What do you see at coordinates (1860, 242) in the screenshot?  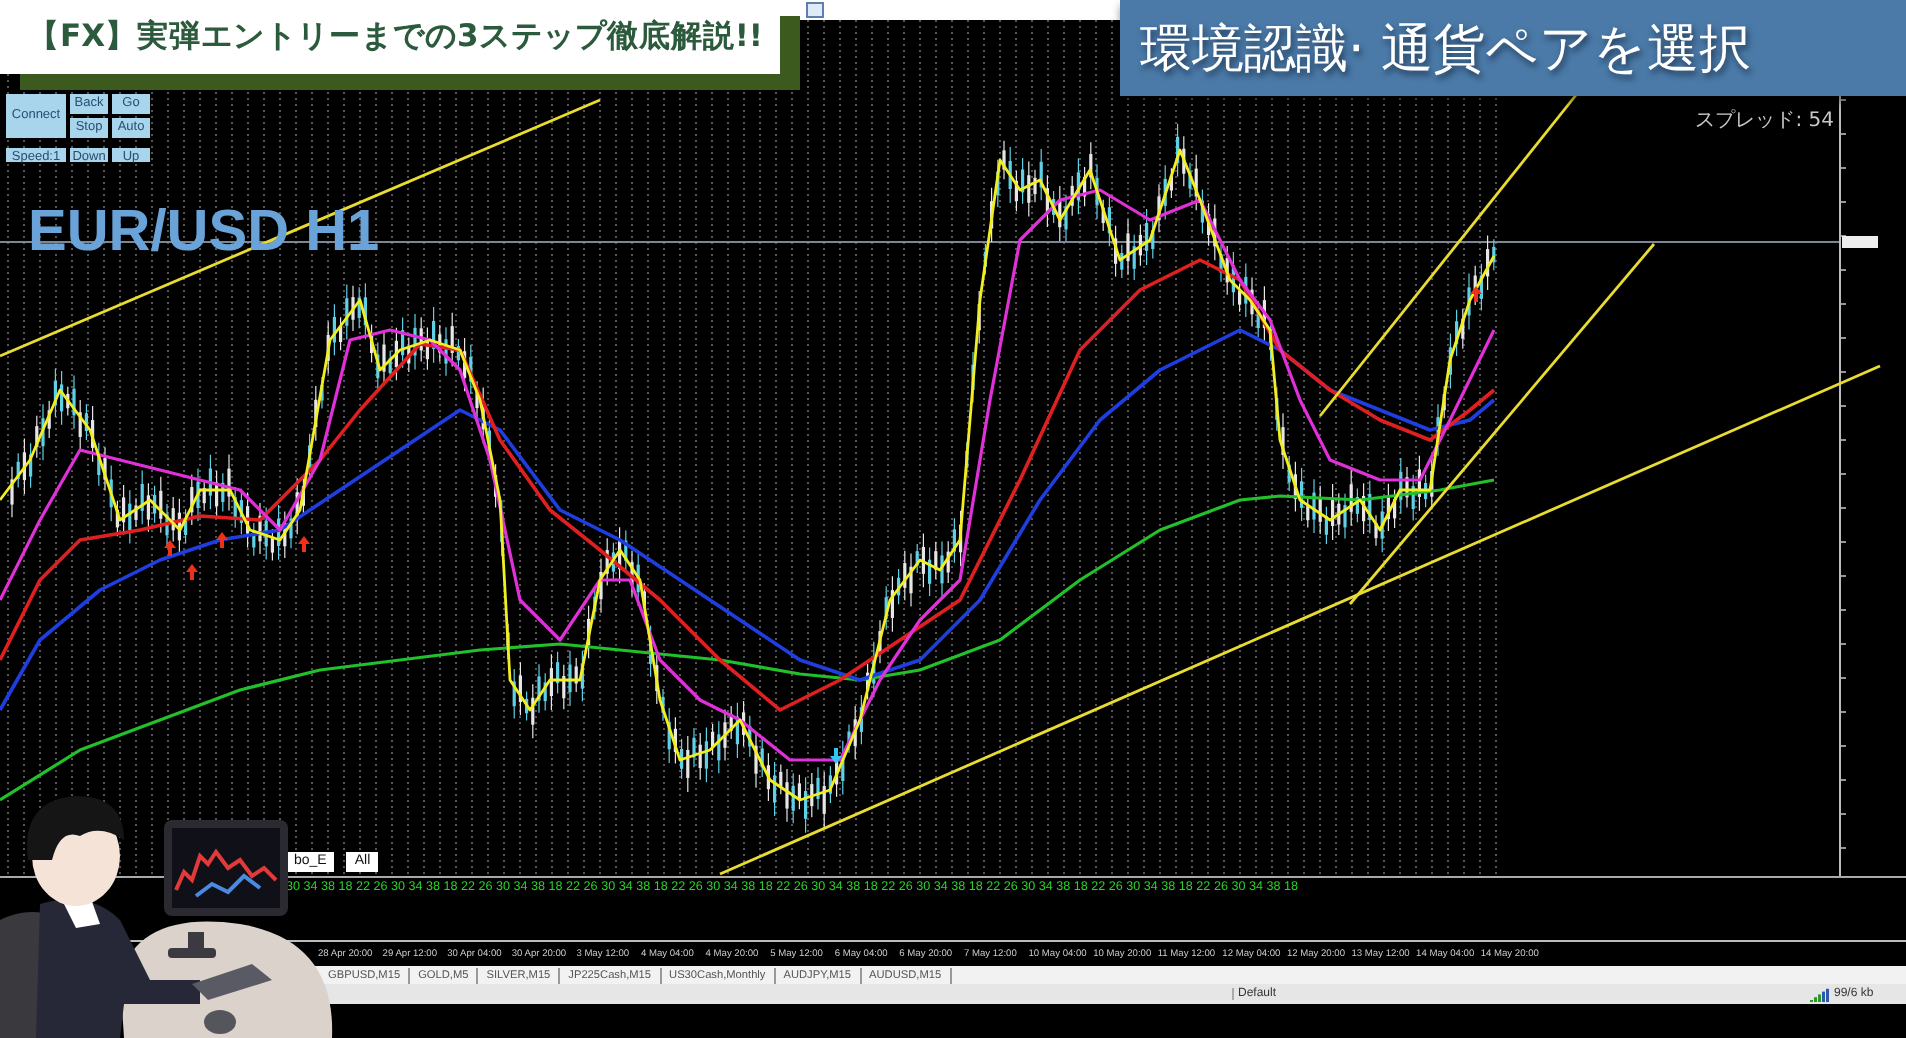 I see `price-marker` at bounding box center [1860, 242].